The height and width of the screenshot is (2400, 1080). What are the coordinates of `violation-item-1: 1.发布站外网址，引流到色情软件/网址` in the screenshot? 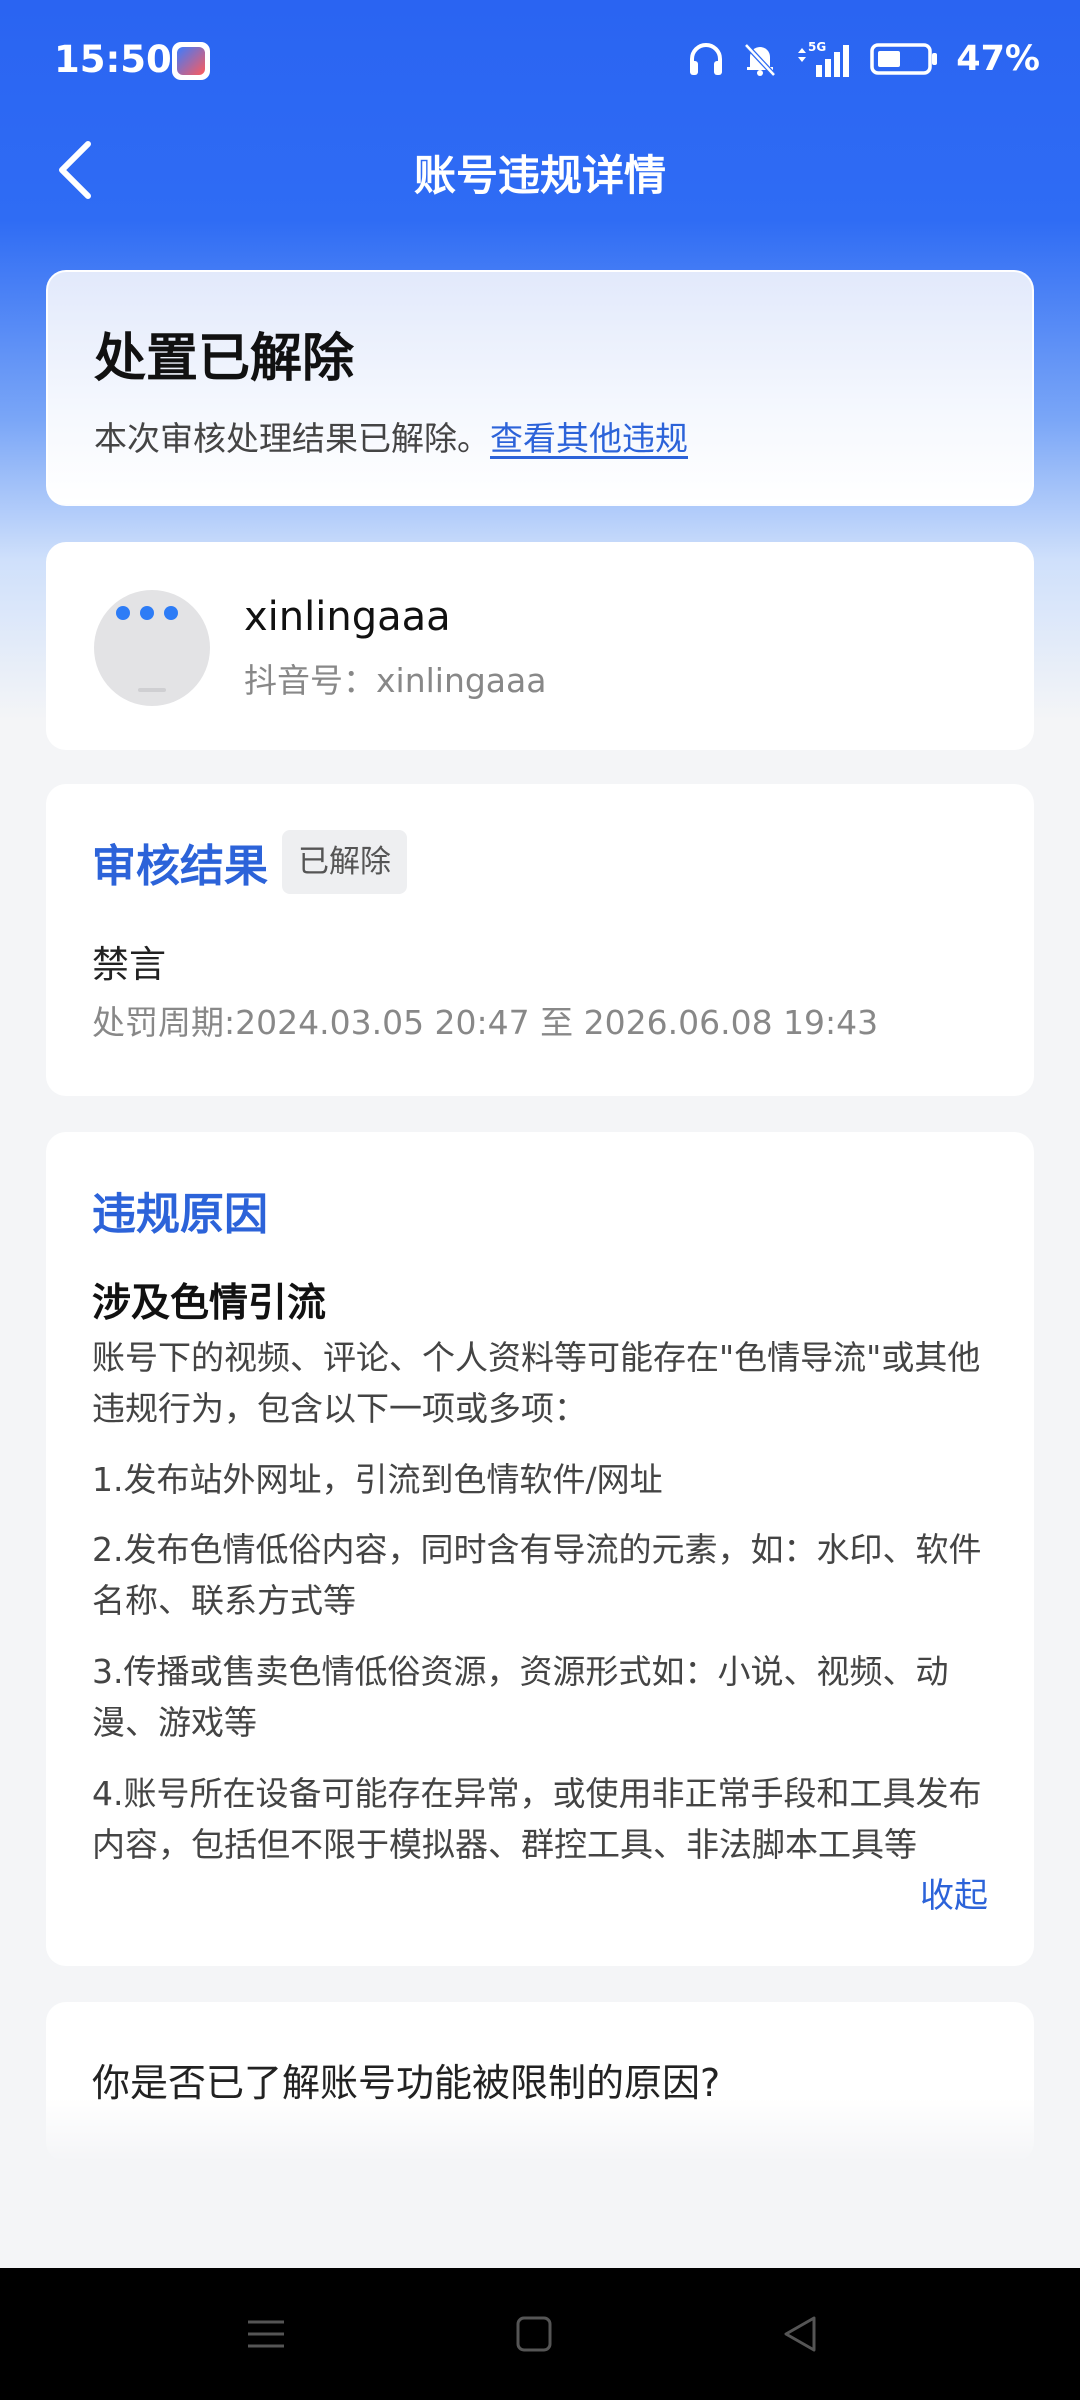 It's located at (377, 1479).